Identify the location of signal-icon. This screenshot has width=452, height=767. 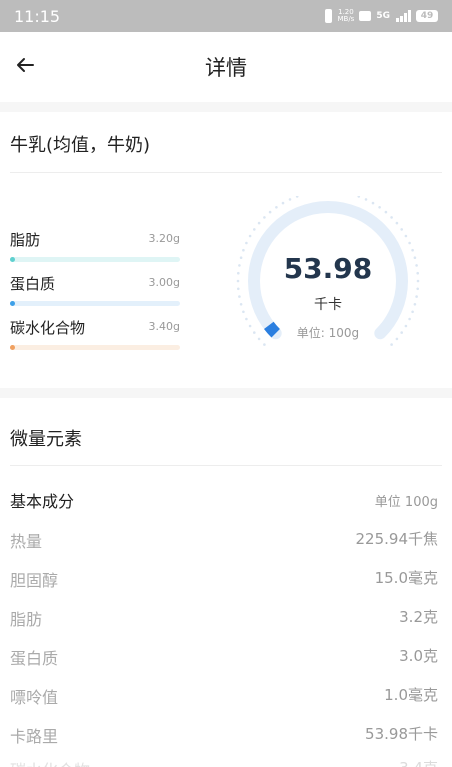
(403, 16).